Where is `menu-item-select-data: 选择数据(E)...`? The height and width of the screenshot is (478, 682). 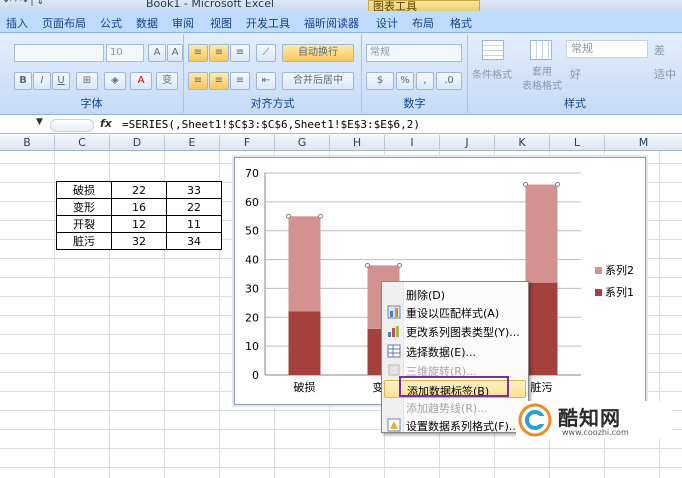 menu-item-select-data: 选择数据(E)... is located at coordinates (455, 351).